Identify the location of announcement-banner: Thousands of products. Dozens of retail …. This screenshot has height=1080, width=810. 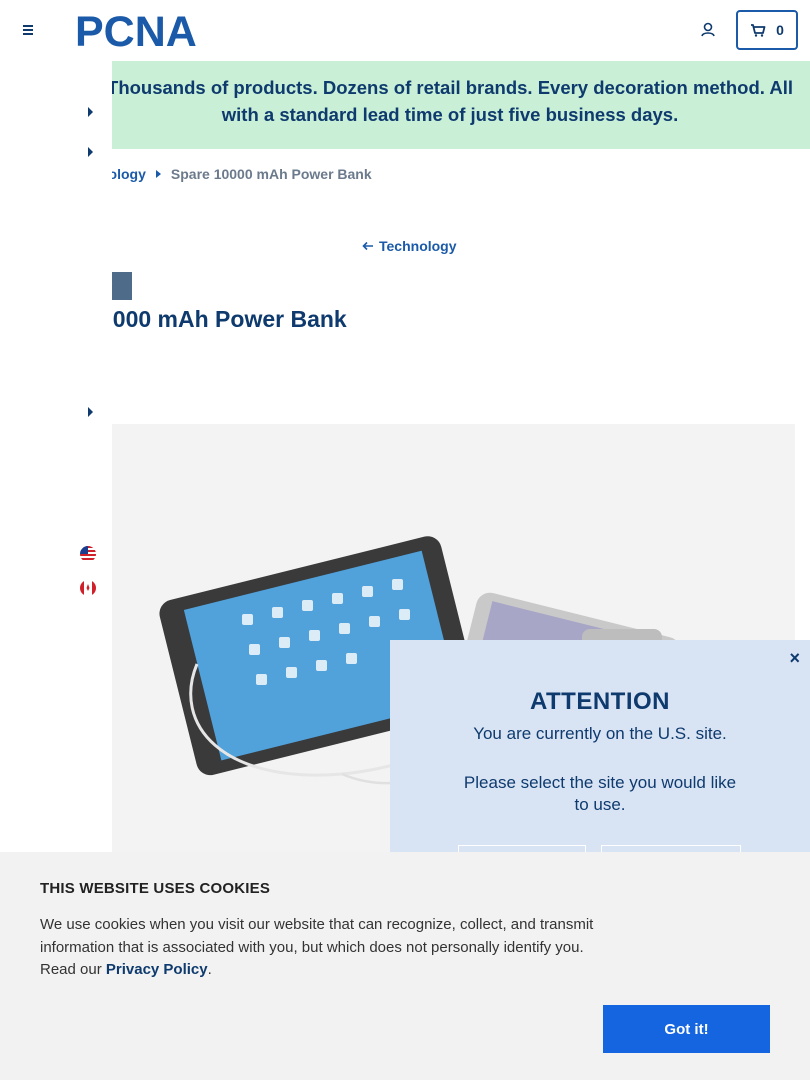
(405, 105).